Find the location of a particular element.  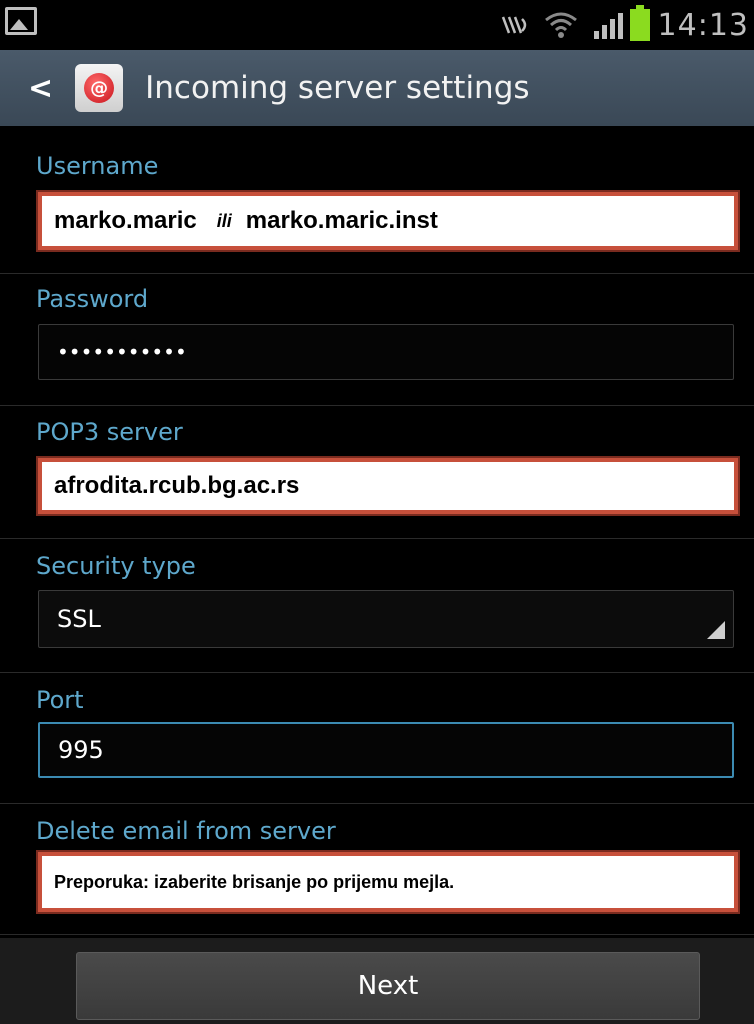

at-sign-icon: @ is located at coordinates (99, 88).